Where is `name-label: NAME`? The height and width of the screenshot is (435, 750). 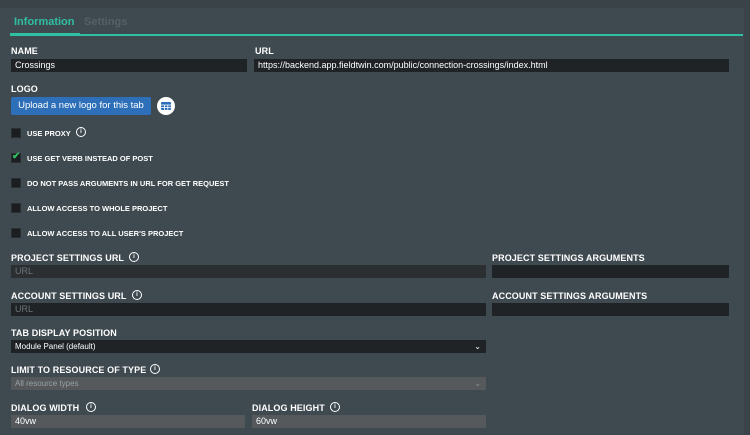 name-label: NAME is located at coordinates (24, 51).